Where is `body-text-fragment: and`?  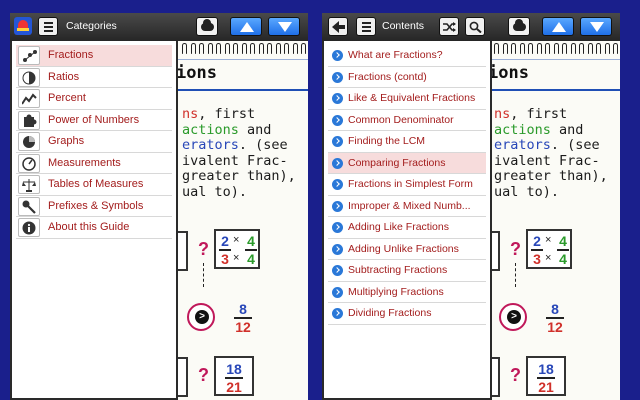 body-text-fragment: and is located at coordinates (255, 129).